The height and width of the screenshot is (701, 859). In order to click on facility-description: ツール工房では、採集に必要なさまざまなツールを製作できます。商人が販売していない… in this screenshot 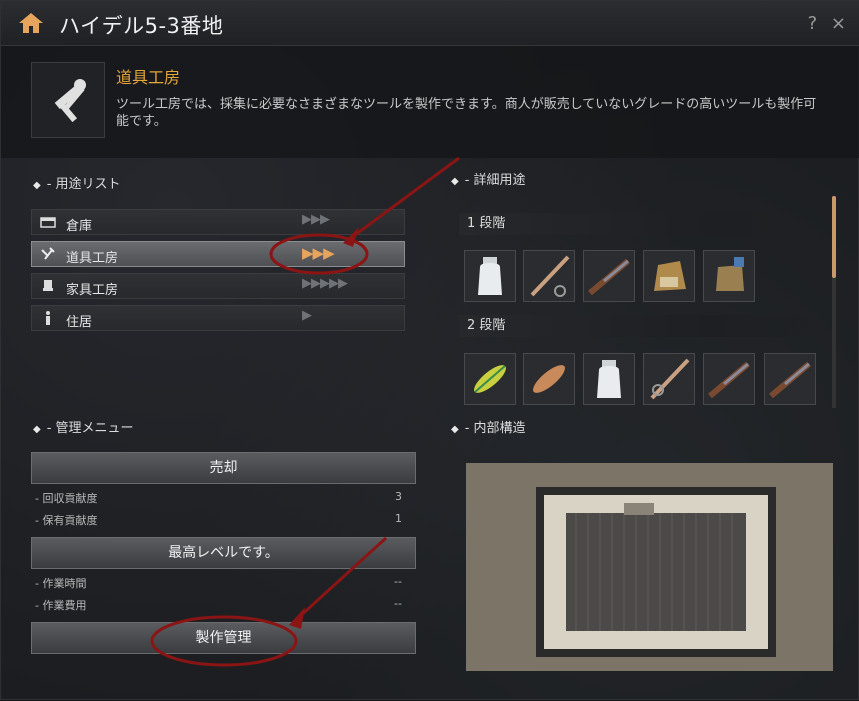, I will do `click(466, 113)`.